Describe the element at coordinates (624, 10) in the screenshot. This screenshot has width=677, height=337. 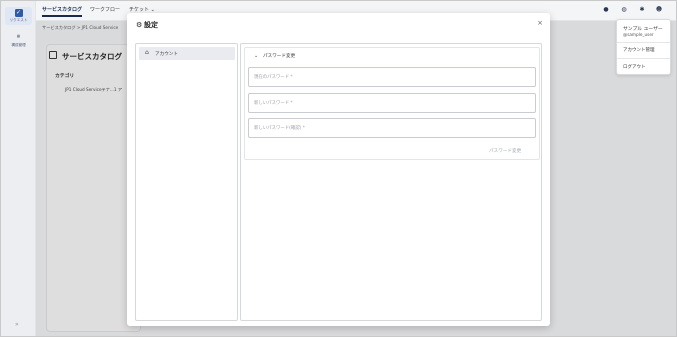
I see `help-icon: ◍` at that location.